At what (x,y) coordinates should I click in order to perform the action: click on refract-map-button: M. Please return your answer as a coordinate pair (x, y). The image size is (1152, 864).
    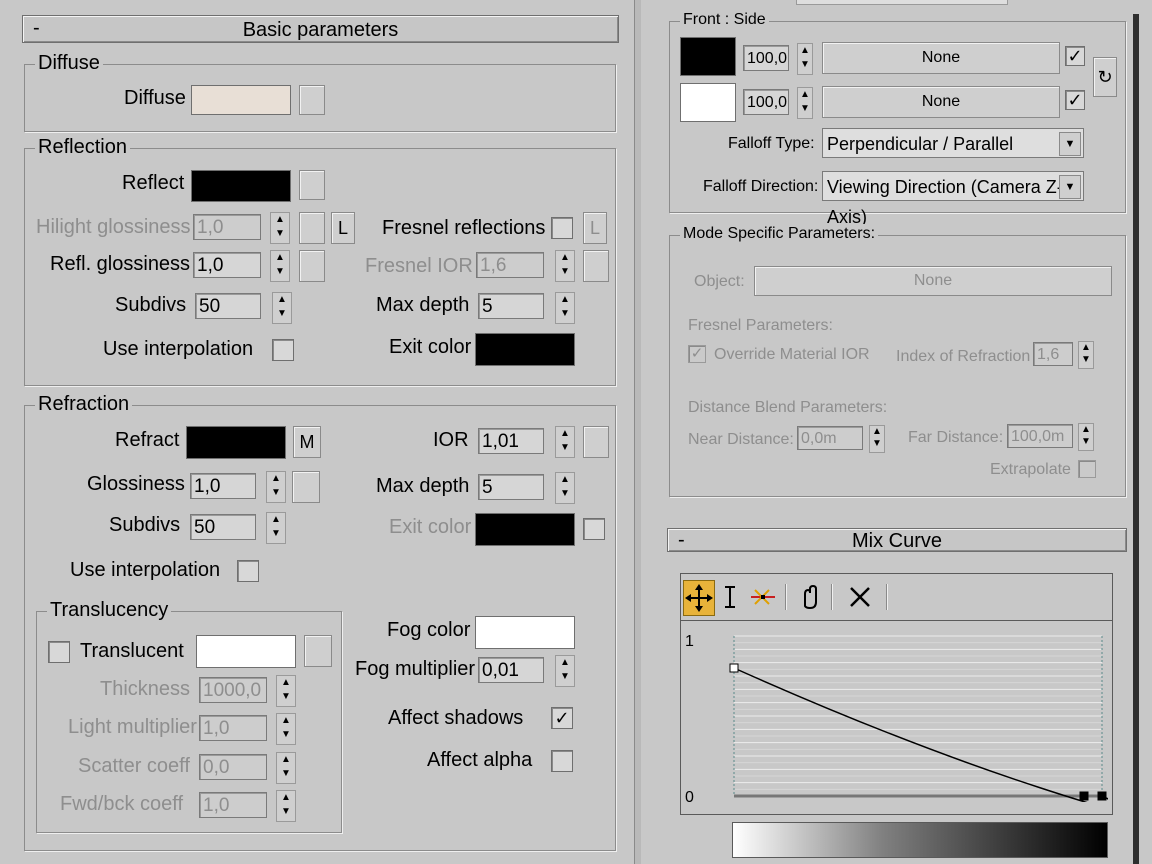
    Looking at the image, I should click on (307, 442).